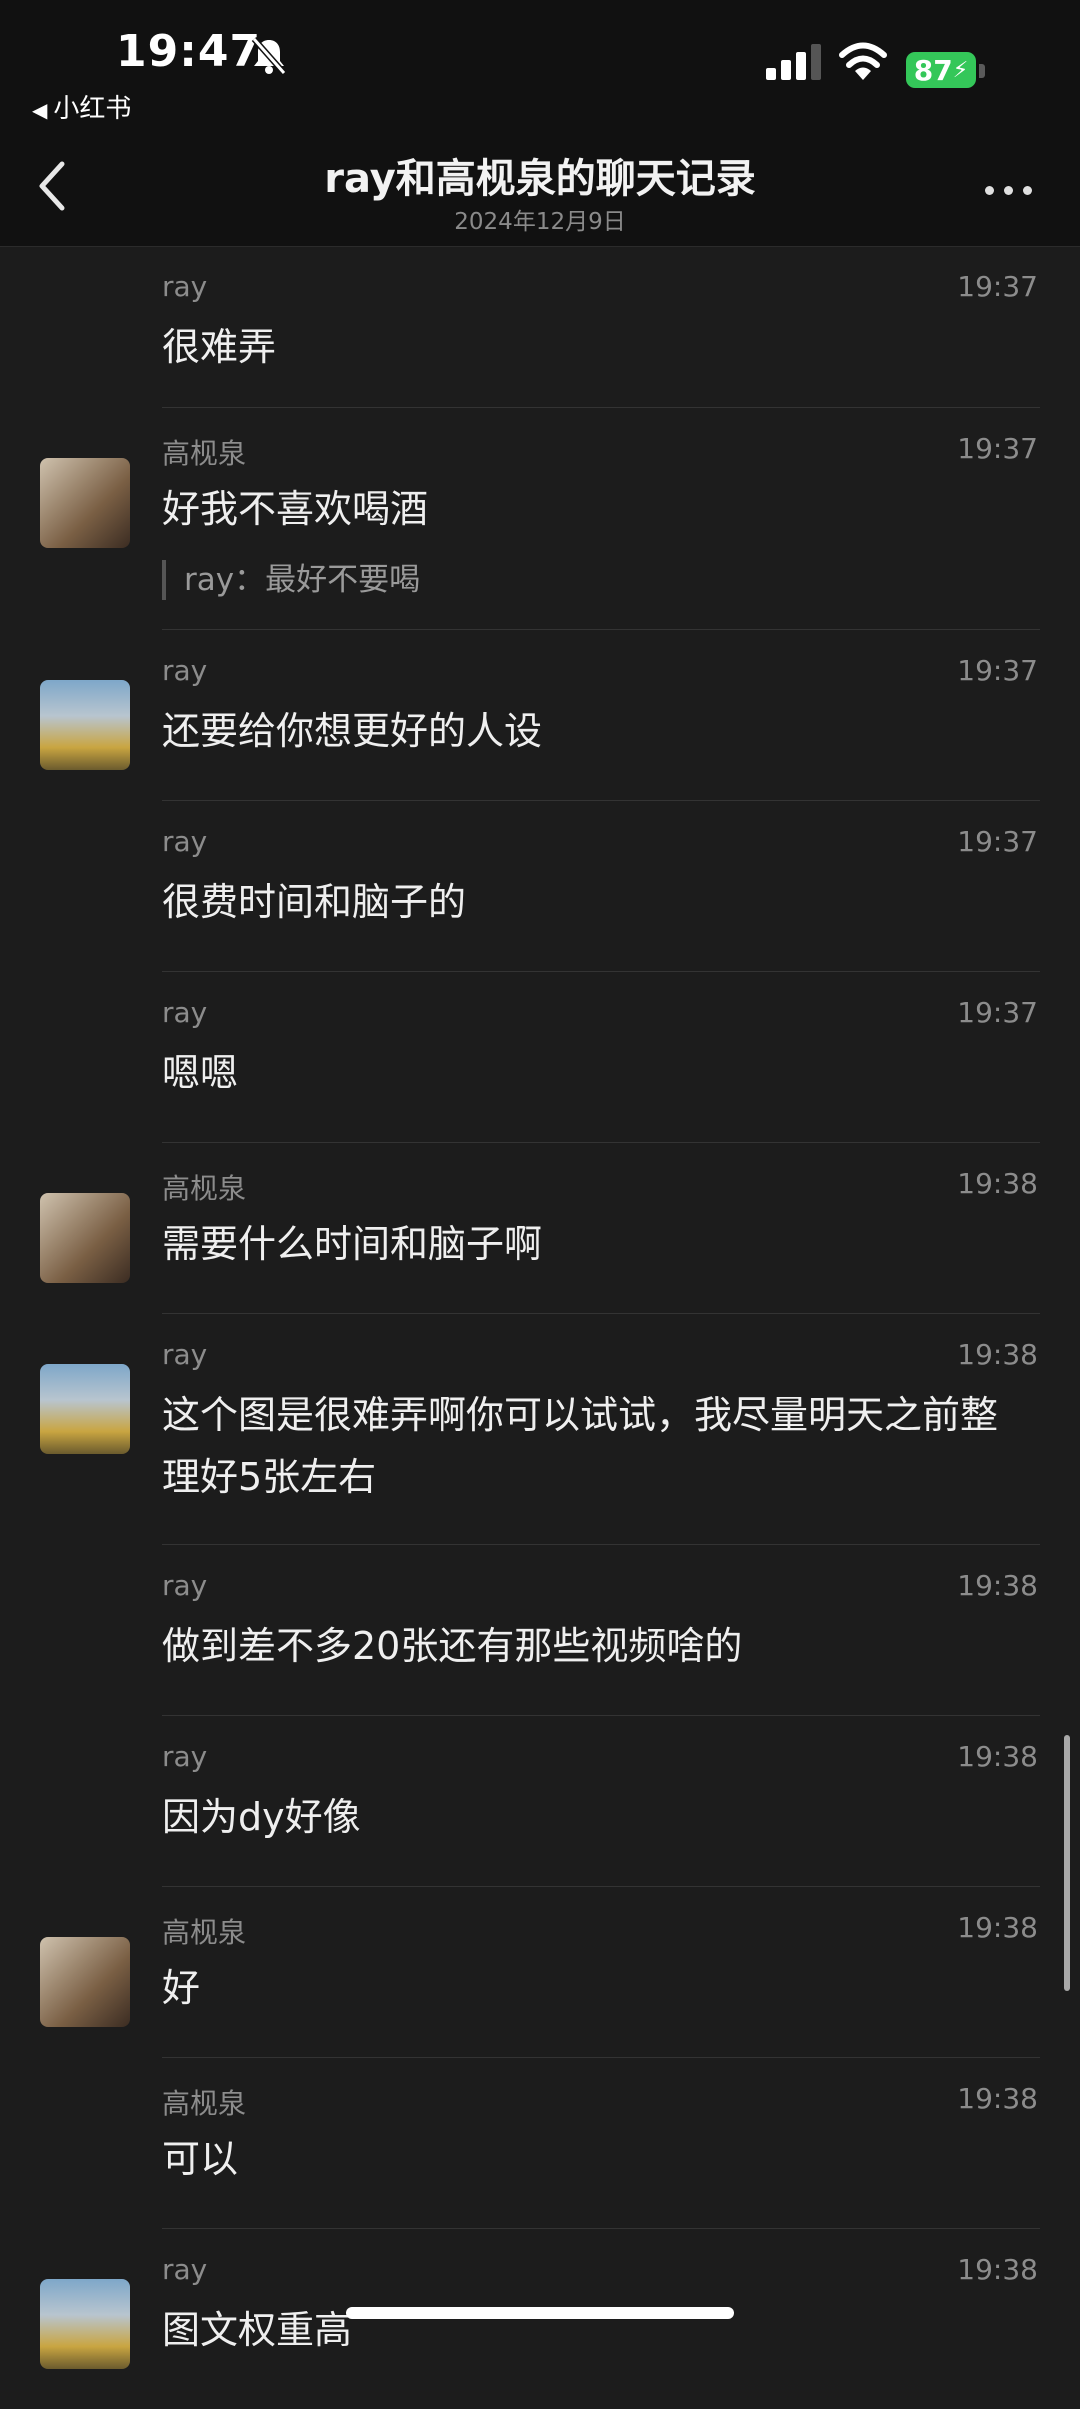 The image size is (1080, 2409). Describe the element at coordinates (982, 71) in the screenshot. I see `battery-tip` at that location.